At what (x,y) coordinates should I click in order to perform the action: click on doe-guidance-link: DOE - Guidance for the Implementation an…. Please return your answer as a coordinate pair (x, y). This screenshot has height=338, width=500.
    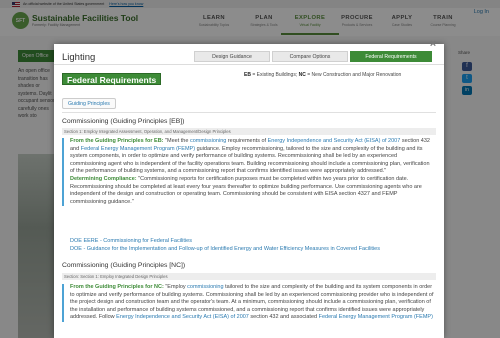
    Looking at the image, I should click on (225, 250).